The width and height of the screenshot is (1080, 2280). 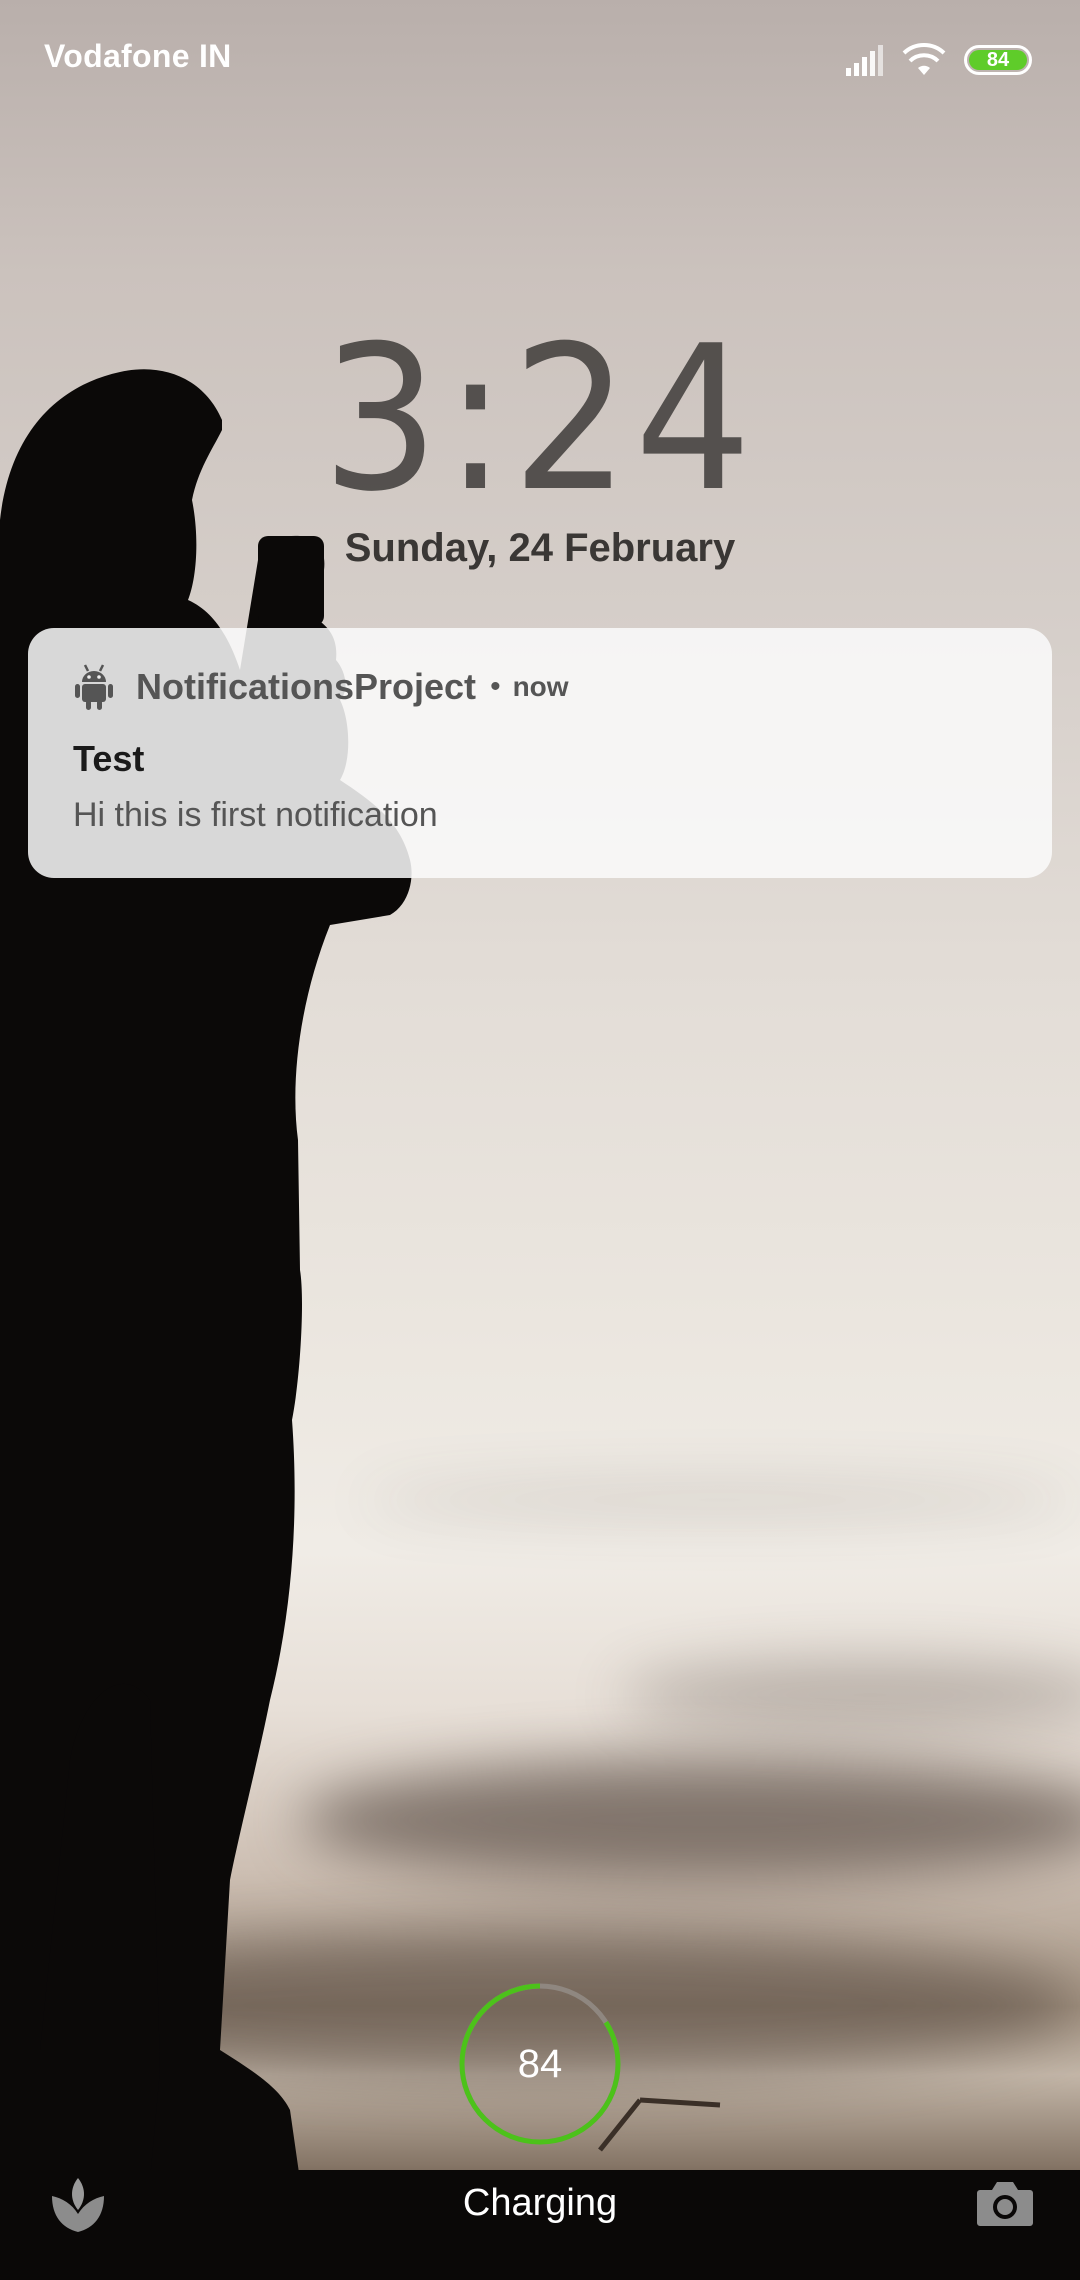 I want to click on notification-time: now, so click(x=540, y=686).